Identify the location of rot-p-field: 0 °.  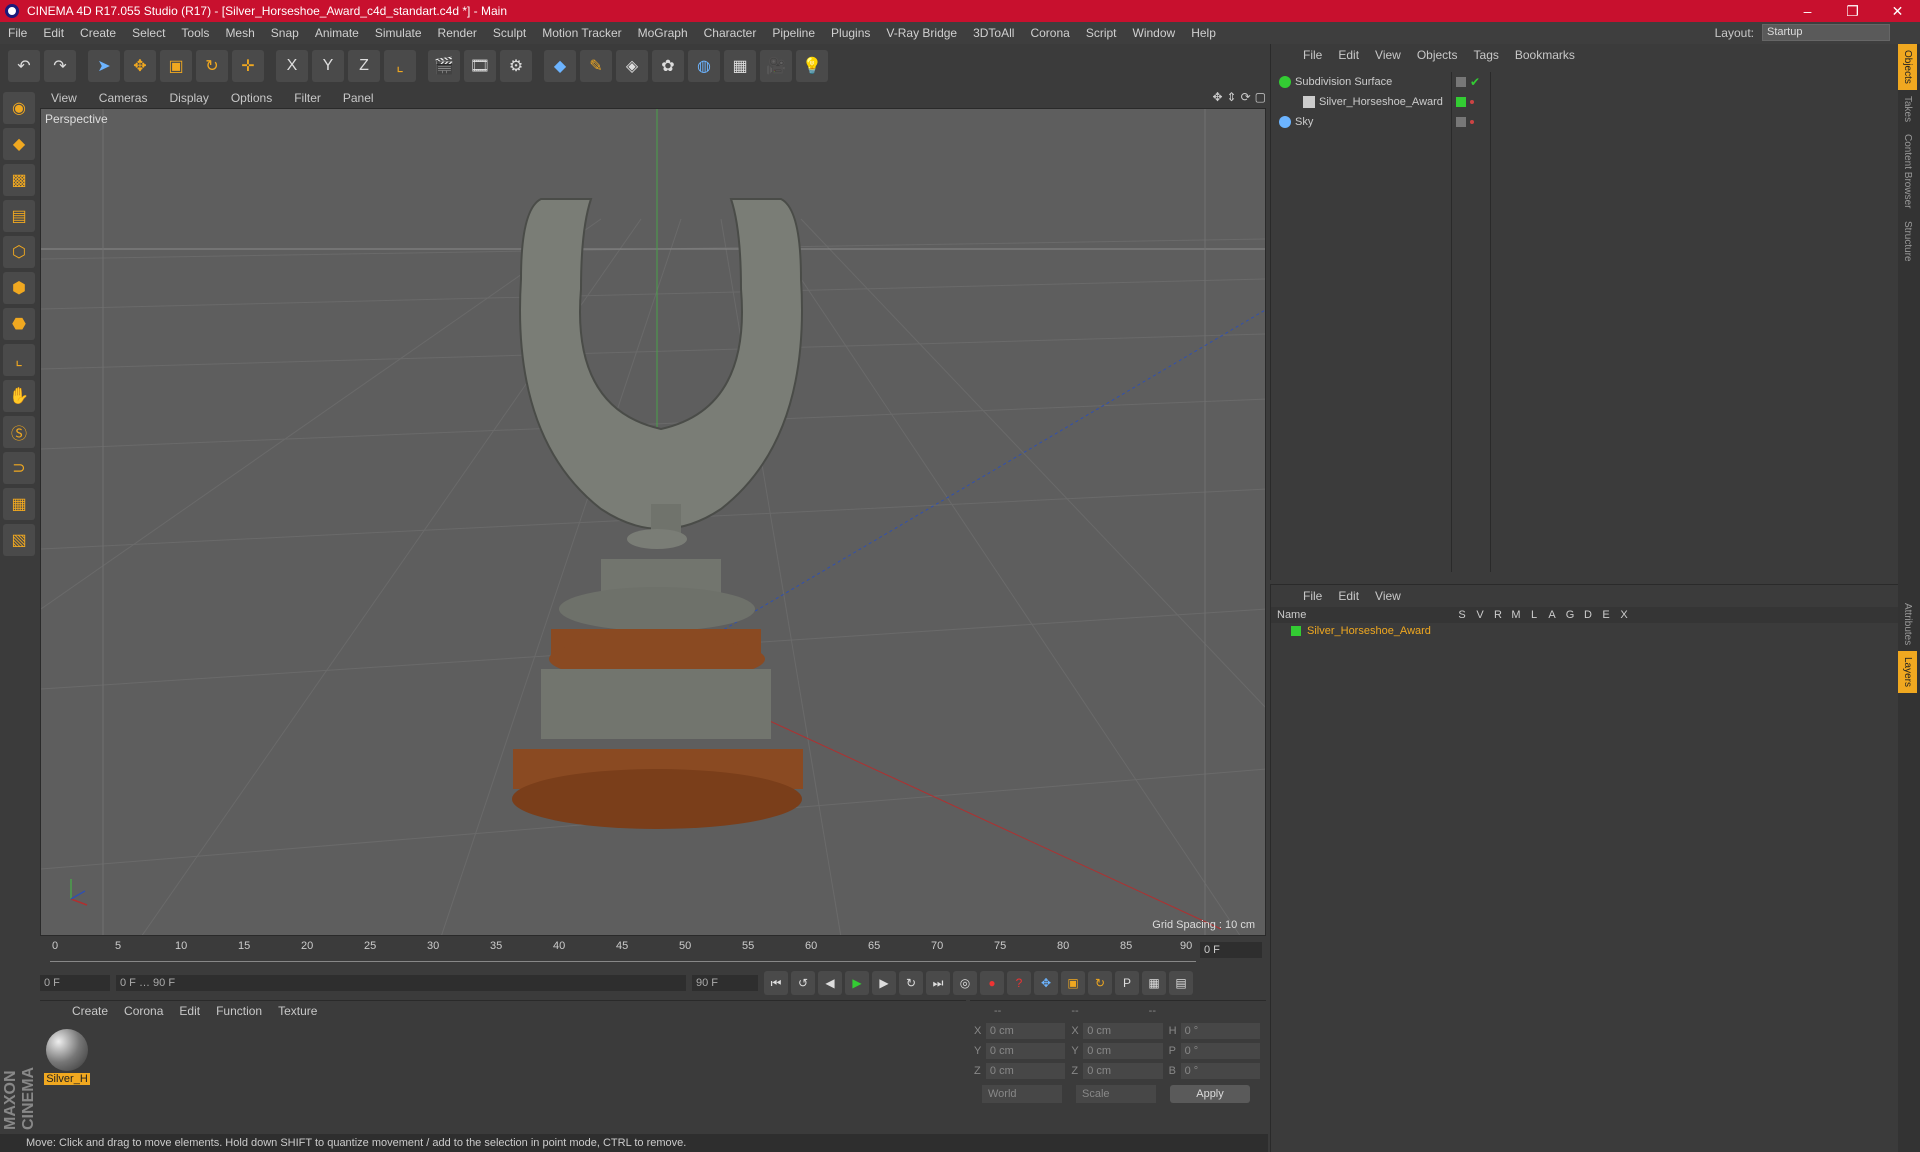
(1220, 1051).